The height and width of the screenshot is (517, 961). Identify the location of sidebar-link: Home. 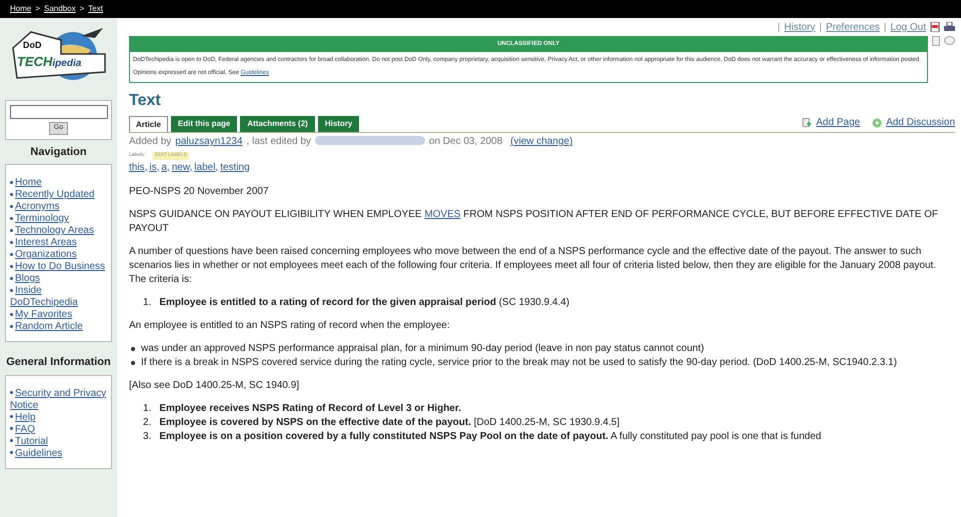
(26, 183).